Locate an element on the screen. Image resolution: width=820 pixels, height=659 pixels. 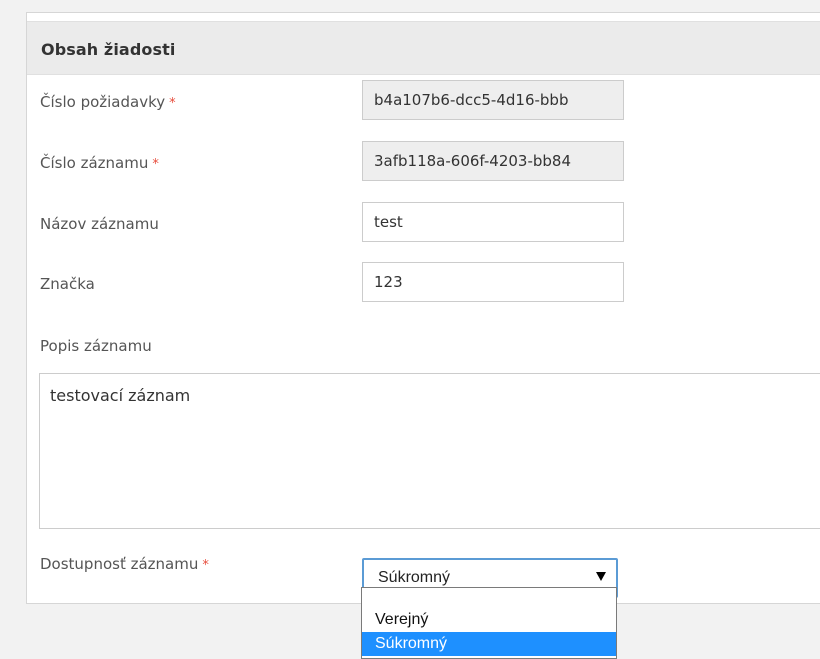
request-number-input: b4a107b6-dcc5-4d16-bbb is located at coordinates (493, 100).